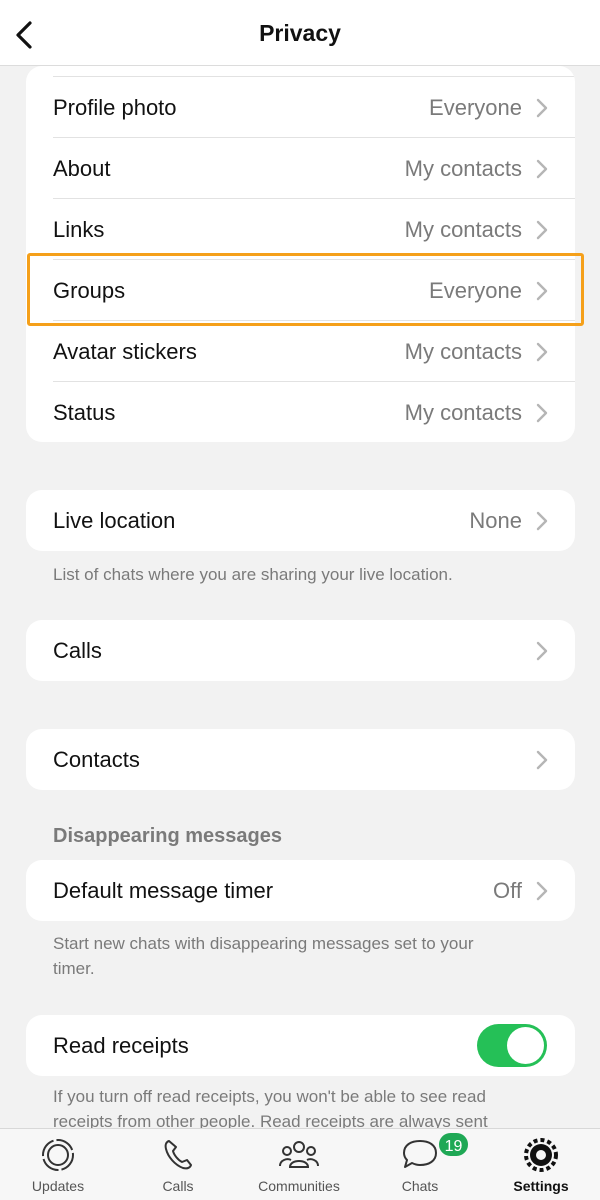 Image resolution: width=600 pixels, height=1200 pixels. I want to click on row-label: Profile photo, so click(115, 107).